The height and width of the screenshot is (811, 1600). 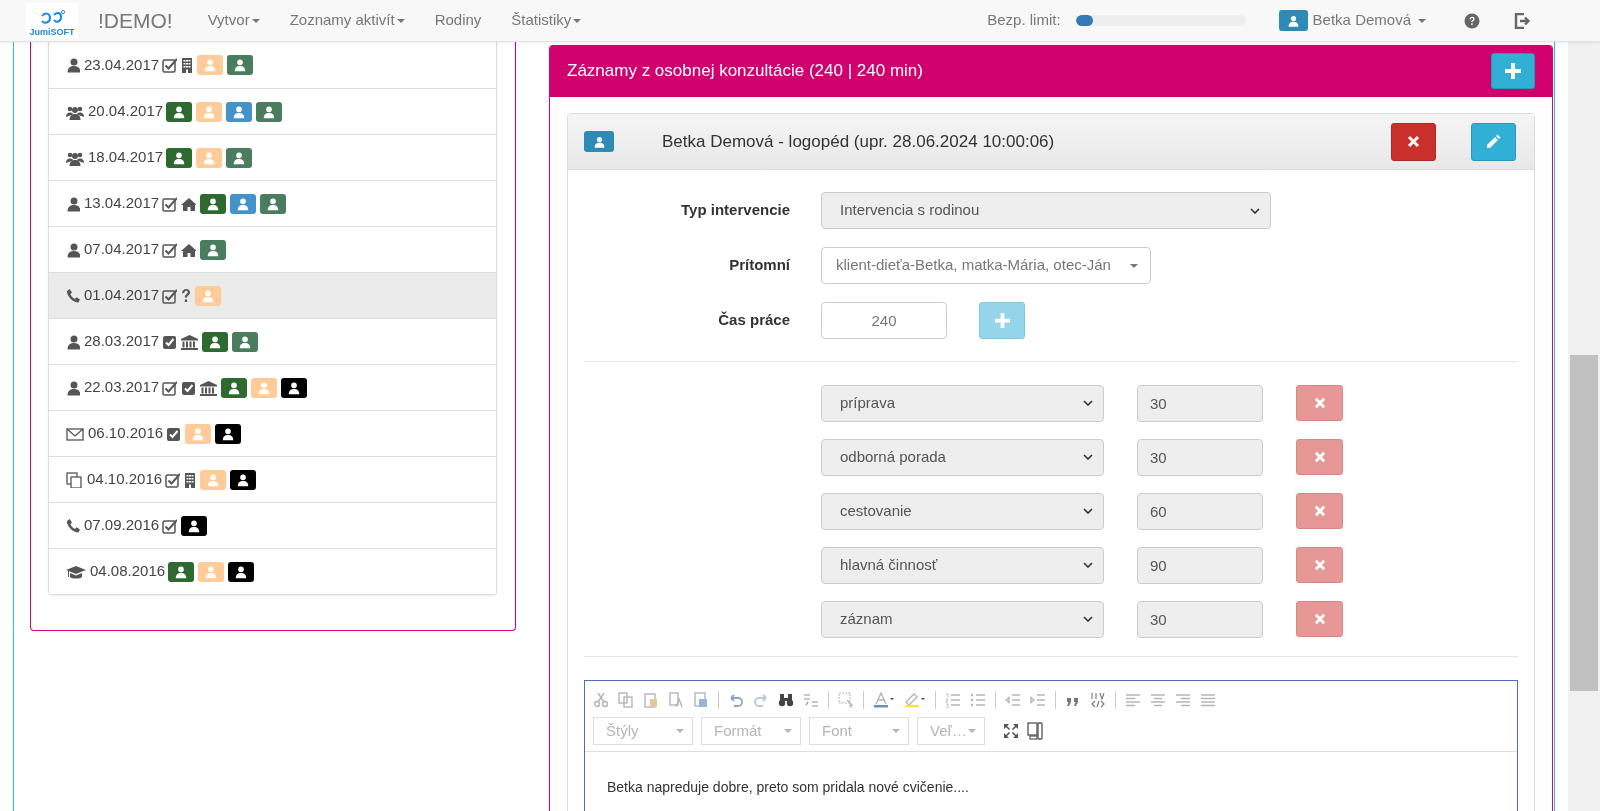 What do you see at coordinates (1038, 700) in the screenshot?
I see `indent-icon` at bounding box center [1038, 700].